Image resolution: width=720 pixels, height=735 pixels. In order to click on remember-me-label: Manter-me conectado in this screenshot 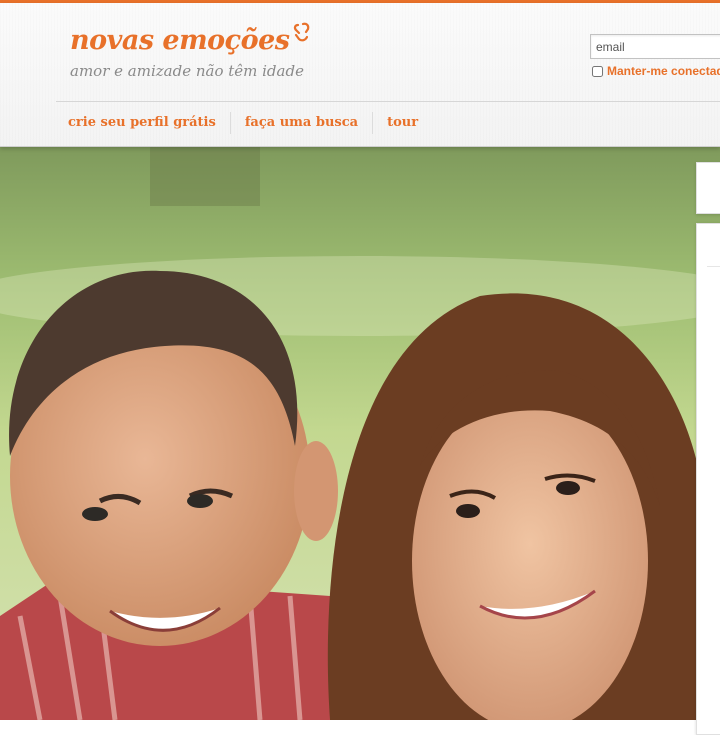, I will do `click(663, 71)`.